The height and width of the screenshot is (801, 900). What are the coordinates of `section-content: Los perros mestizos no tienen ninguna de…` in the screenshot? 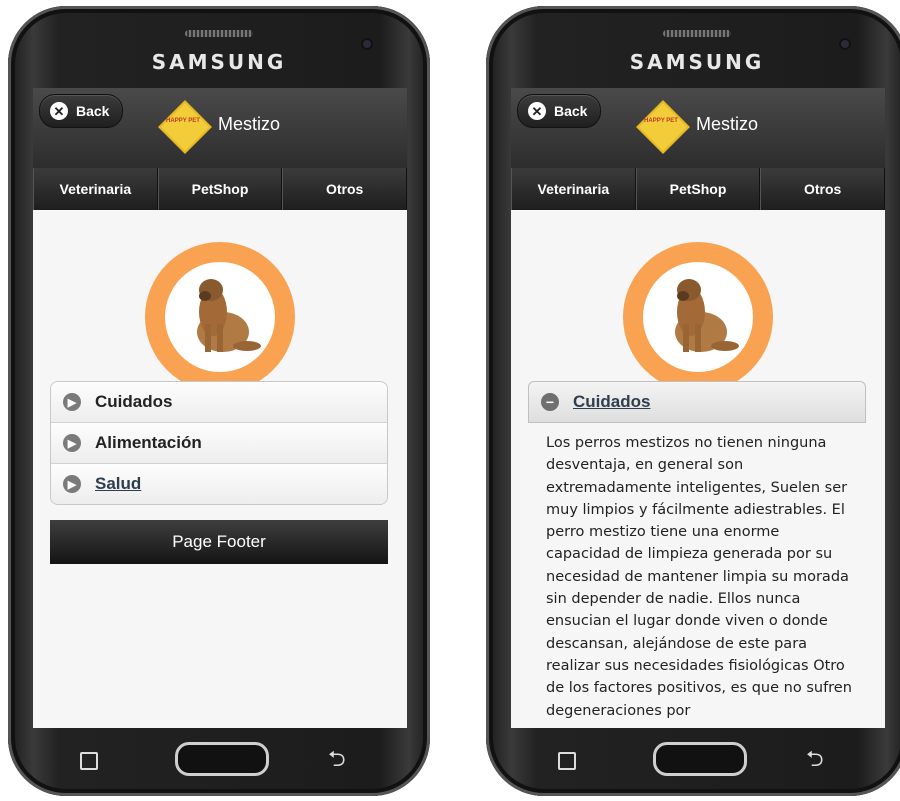 It's located at (699, 577).